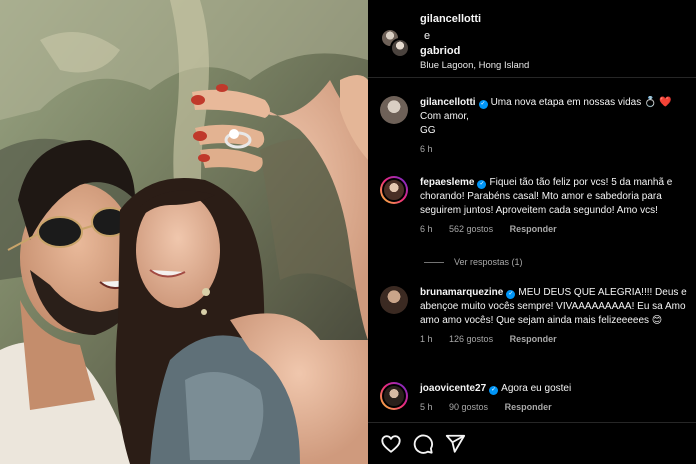  I want to click on comment-likes: 562 gostos, so click(471, 229).